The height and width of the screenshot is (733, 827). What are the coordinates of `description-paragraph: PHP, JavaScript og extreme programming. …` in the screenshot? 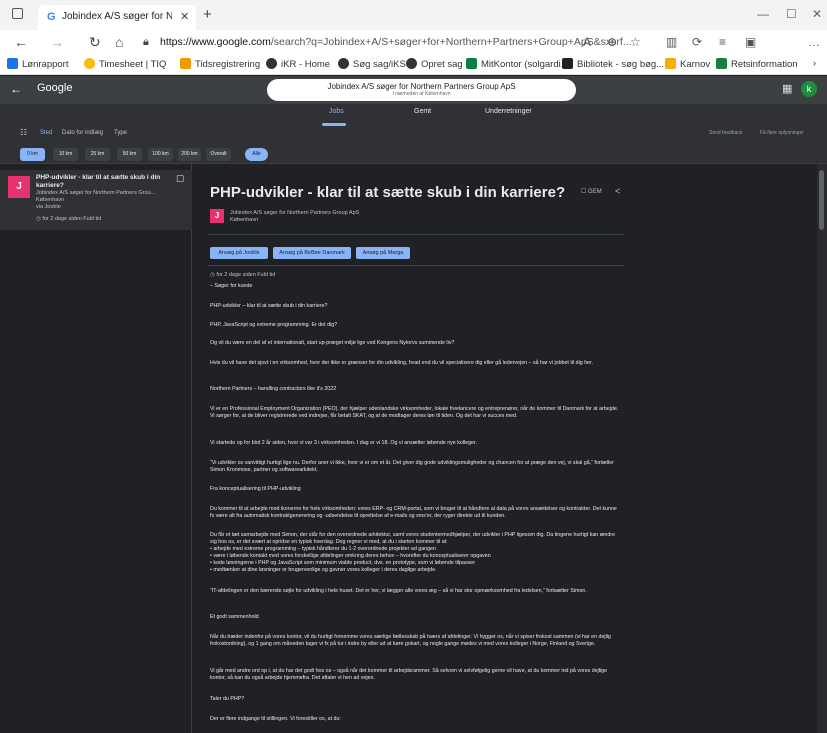 It's located at (274, 325).